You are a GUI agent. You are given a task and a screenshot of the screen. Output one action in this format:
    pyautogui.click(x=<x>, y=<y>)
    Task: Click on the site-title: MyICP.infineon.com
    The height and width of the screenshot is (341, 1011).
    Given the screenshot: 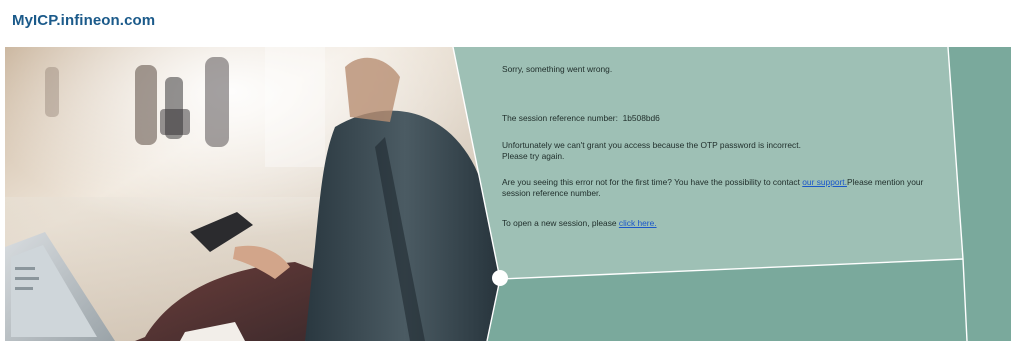 What is the action you would take?
    pyautogui.click(x=83, y=20)
    